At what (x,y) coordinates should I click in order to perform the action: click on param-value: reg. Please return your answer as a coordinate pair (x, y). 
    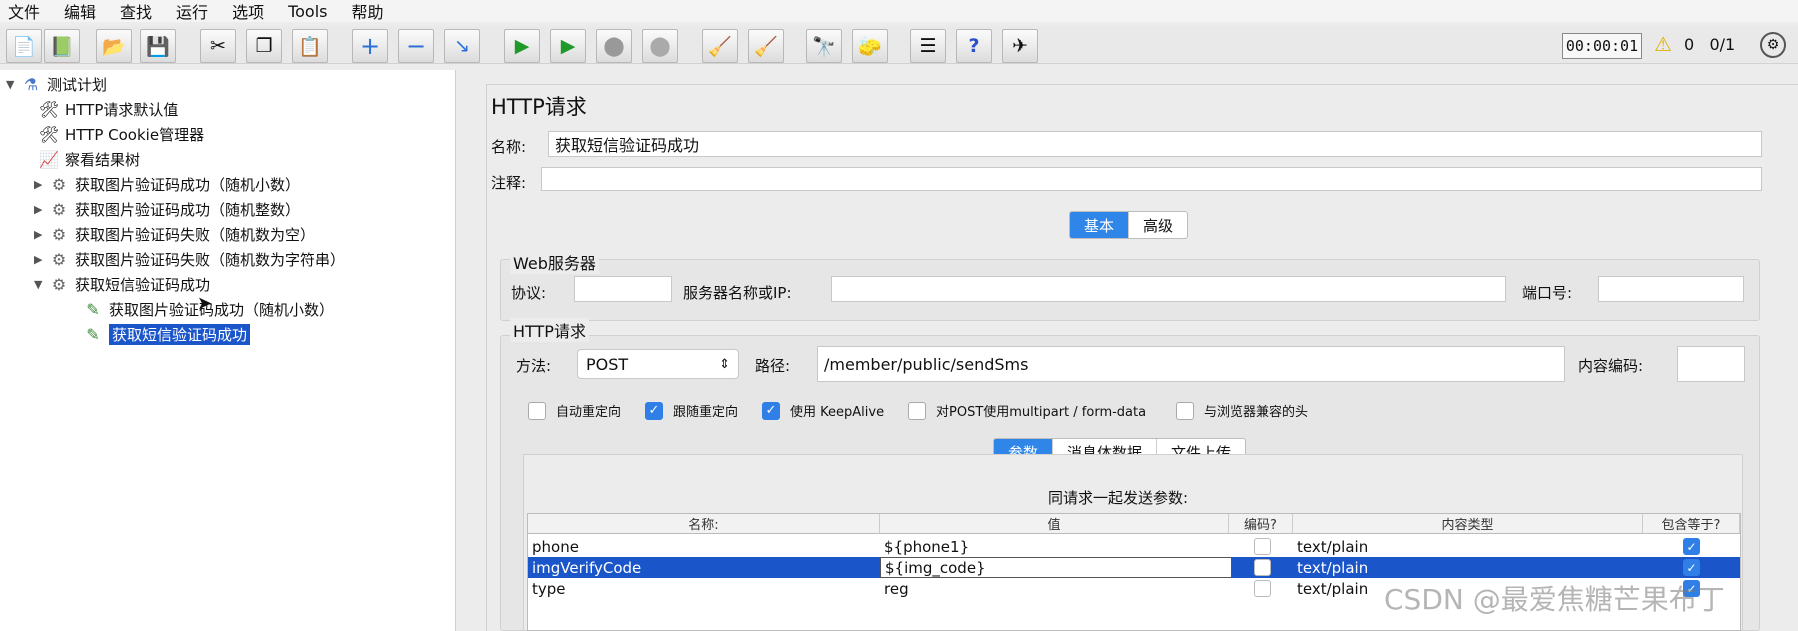
    Looking at the image, I should click on (1054, 588).